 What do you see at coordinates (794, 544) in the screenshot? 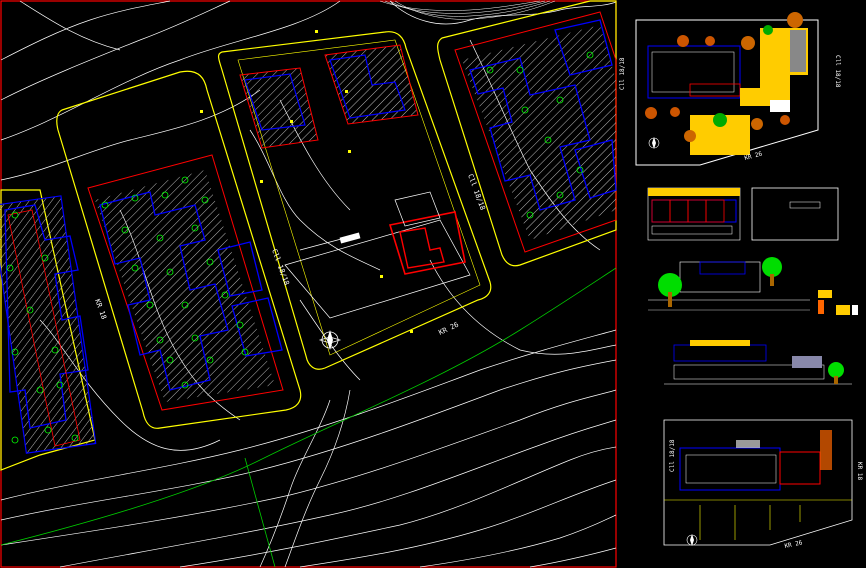
I see `sheet5-street-label-bottom: KR 26` at bounding box center [794, 544].